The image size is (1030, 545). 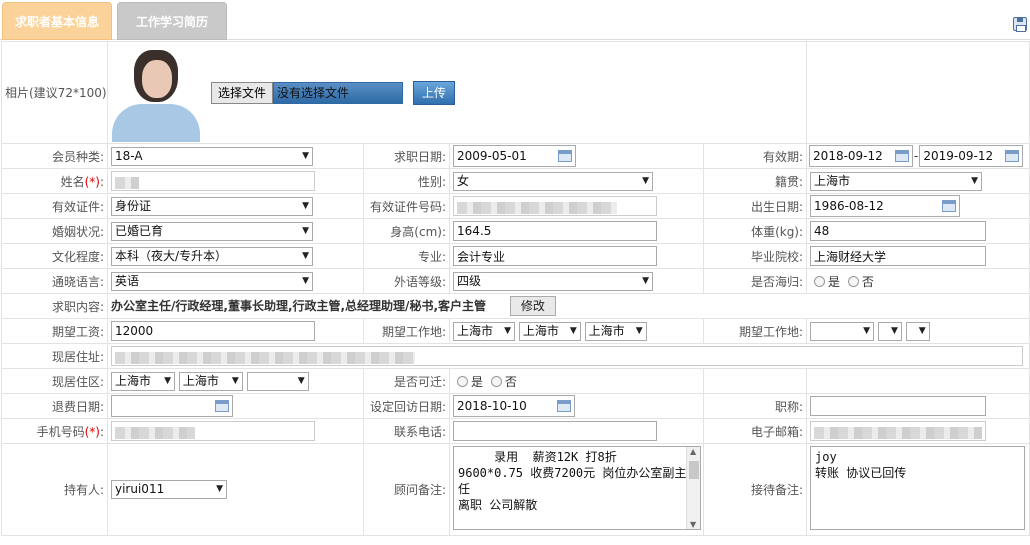 I want to click on weight-label: 体重(kg):, so click(x=755, y=231).